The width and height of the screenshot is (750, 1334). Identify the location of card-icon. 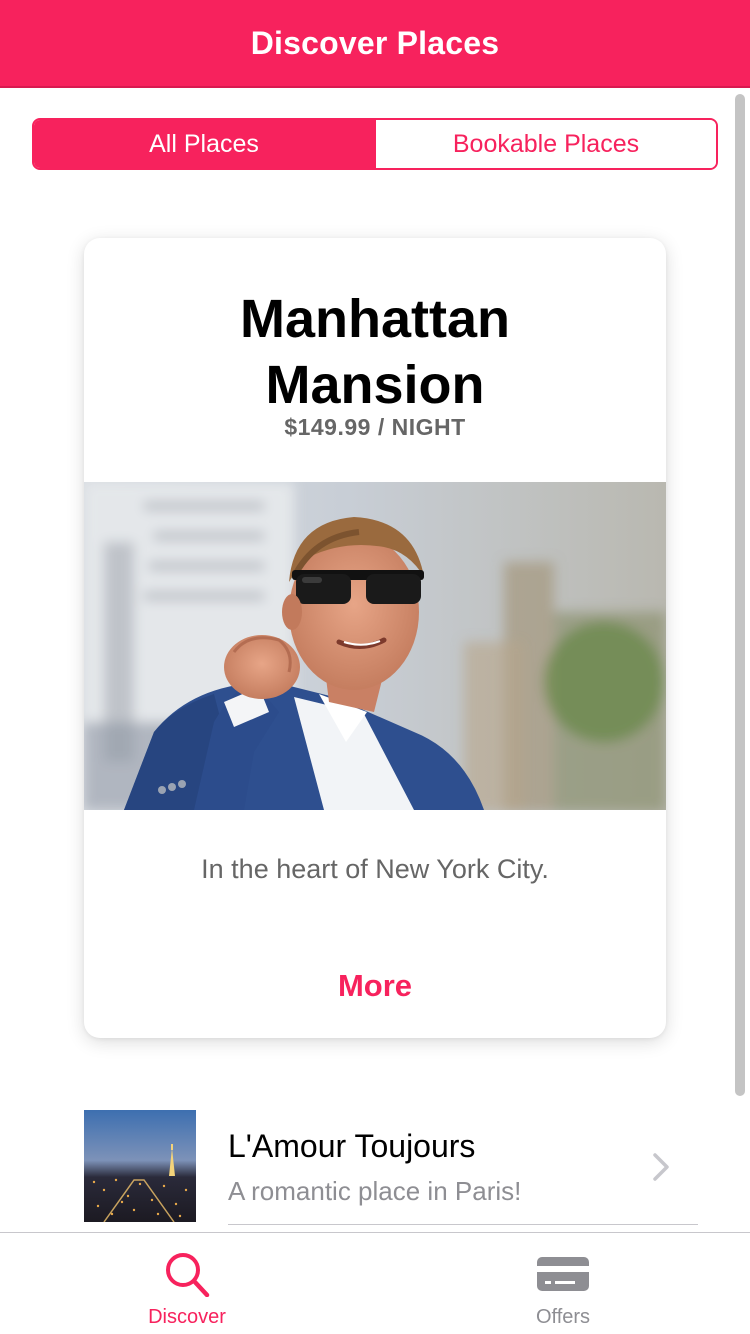
(563, 1274).